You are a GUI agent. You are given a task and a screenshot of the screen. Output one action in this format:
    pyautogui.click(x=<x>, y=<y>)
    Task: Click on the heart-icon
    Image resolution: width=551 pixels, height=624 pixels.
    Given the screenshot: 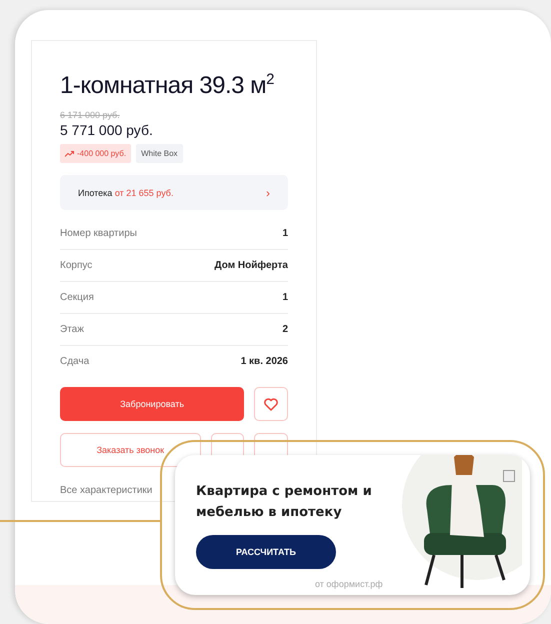 What is the action you would take?
    pyautogui.click(x=271, y=404)
    